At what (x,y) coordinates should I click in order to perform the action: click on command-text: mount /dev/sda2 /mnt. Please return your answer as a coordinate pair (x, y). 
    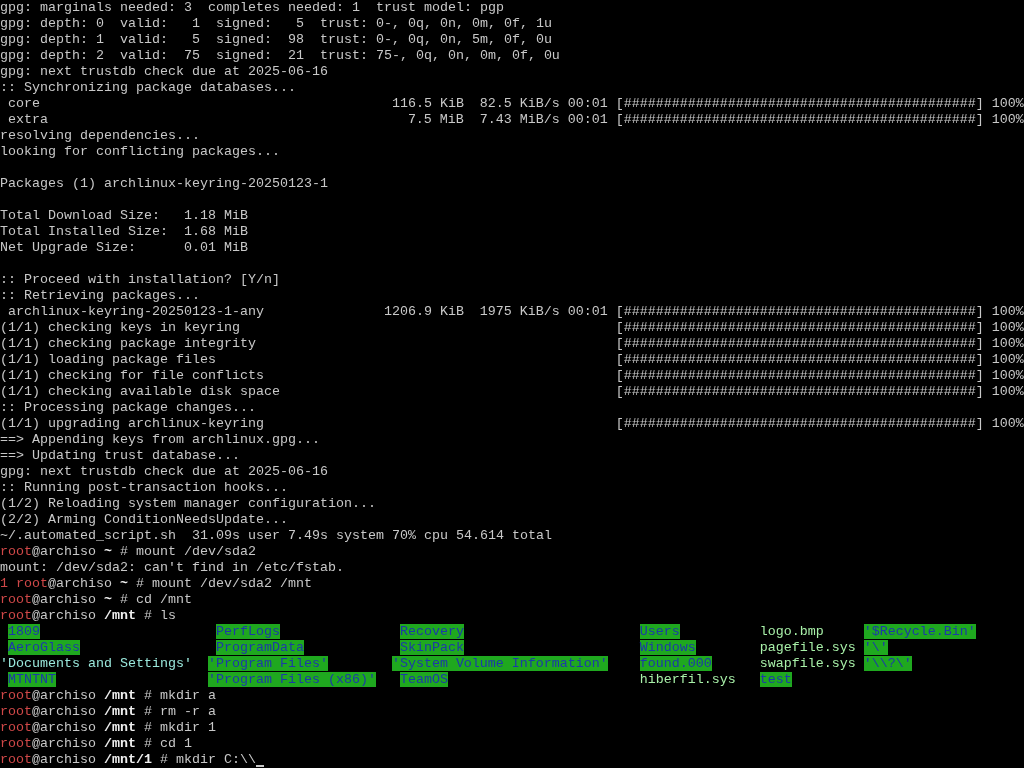
    Looking at the image, I should click on (231, 584).